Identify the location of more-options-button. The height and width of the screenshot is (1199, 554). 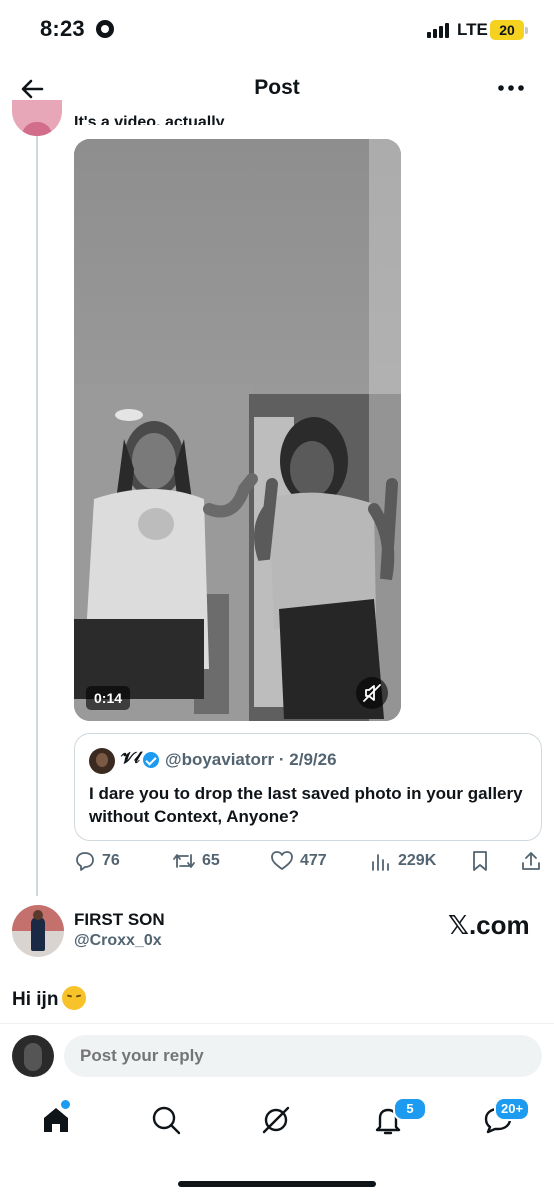
(511, 88).